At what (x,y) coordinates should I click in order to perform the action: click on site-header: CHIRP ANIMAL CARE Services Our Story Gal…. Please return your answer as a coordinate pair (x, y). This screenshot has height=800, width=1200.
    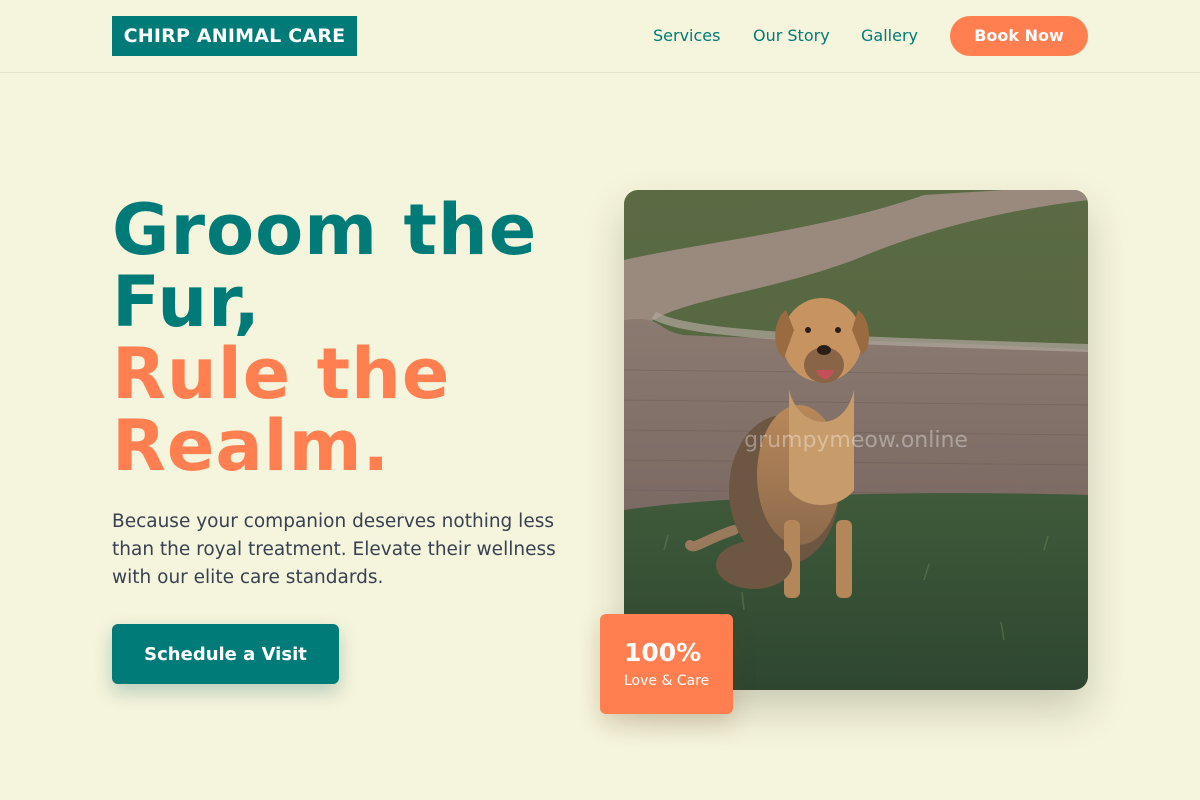
    Looking at the image, I should click on (600, 36).